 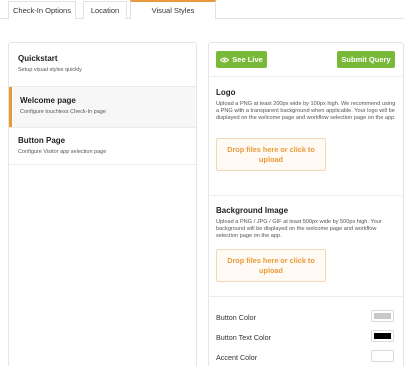 I want to click on button-color-picker, so click(x=382, y=316).